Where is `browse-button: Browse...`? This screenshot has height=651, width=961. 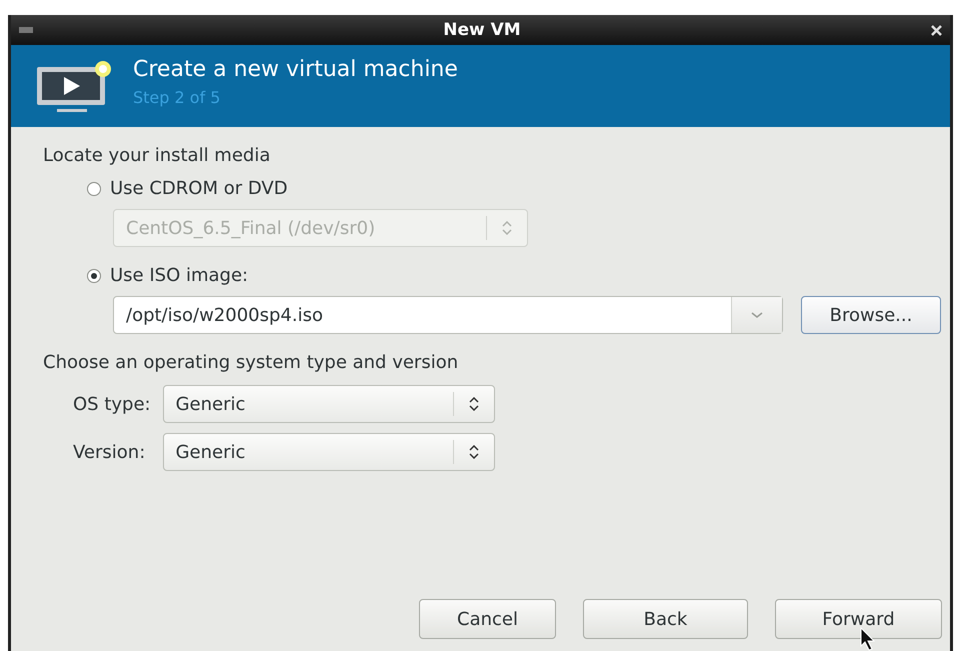
browse-button: Browse... is located at coordinates (871, 315).